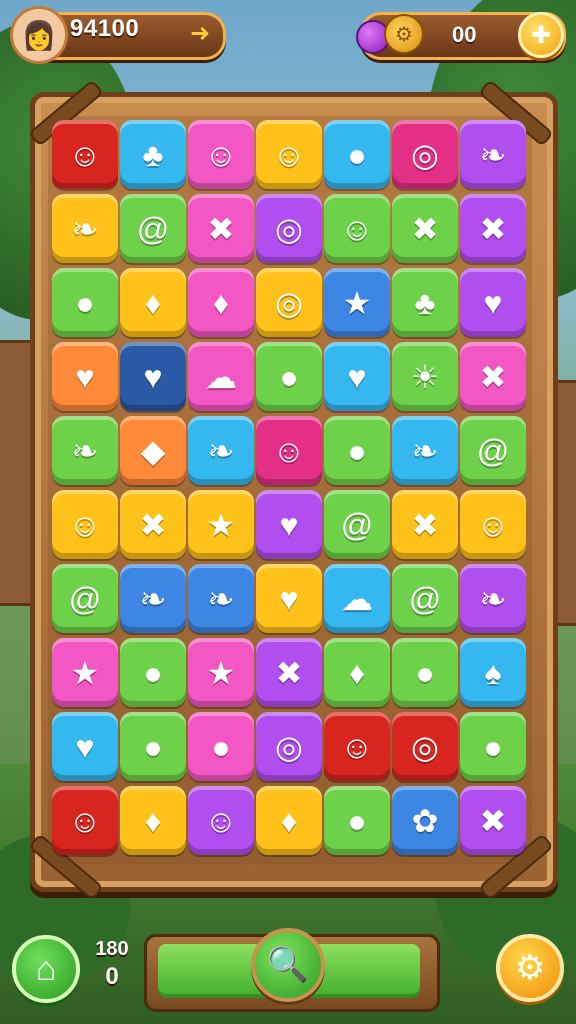 This screenshot has height=1024, width=576. I want to click on leaf-icon: ❧, so click(493, 154).